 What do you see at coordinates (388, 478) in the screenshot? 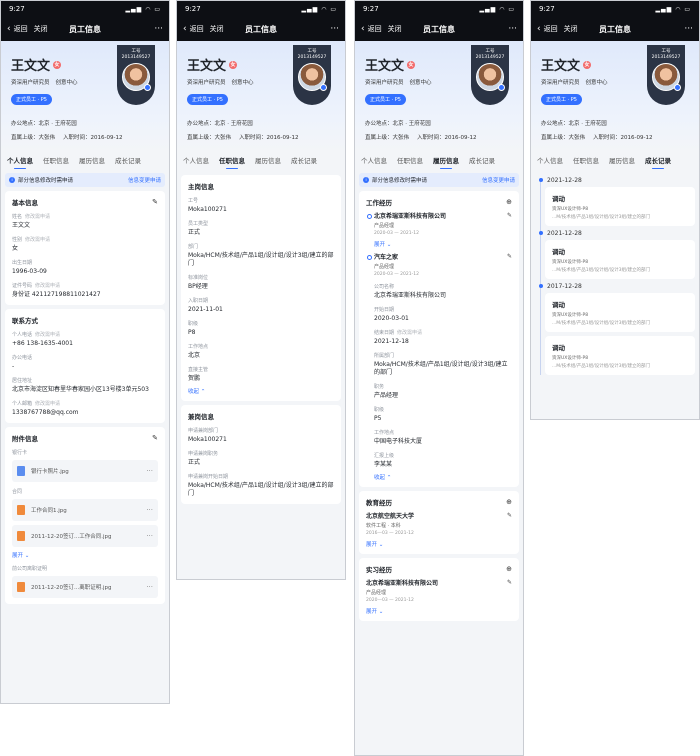
I see `chevron-up-icon: ⌃` at bounding box center [388, 478].